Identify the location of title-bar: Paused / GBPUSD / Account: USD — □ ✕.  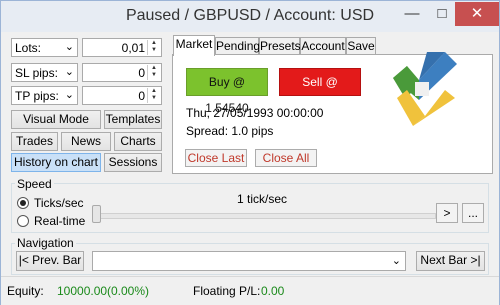
(250, 16).